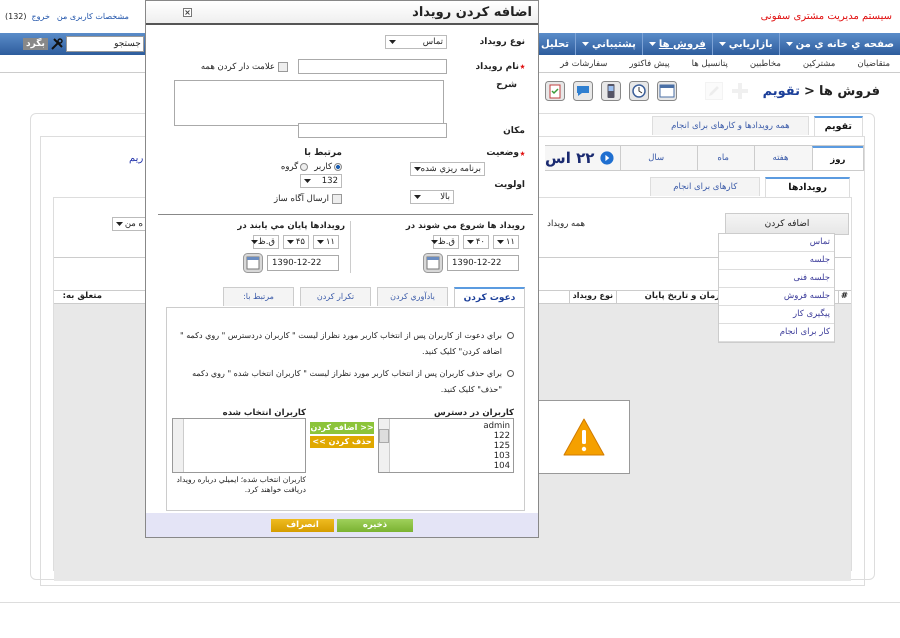 This screenshot has width=900, height=638. I want to click on status-dropdown: برنامه ريزي شده, so click(447, 169).